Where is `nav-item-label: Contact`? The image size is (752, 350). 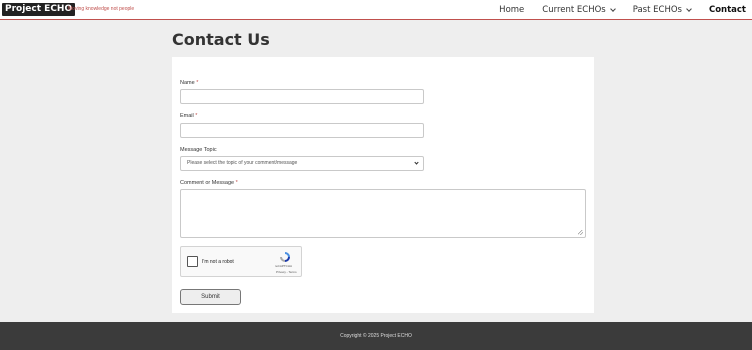
nav-item-label: Contact is located at coordinates (727, 10).